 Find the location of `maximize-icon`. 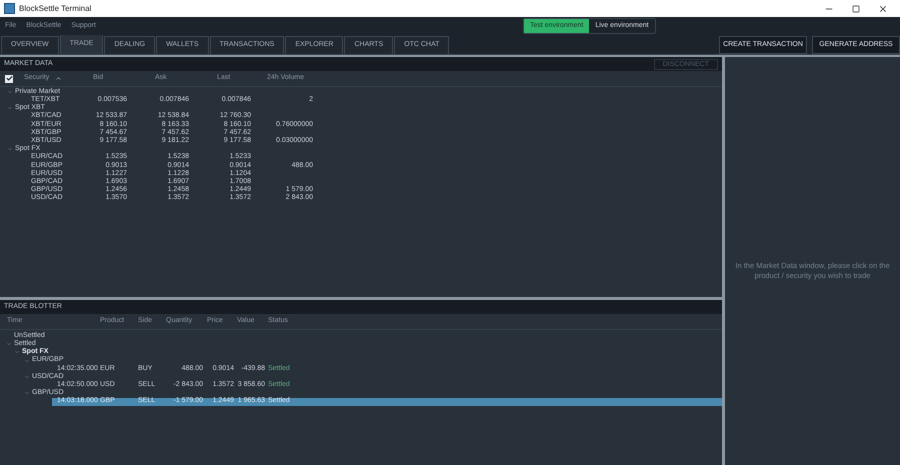

maximize-icon is located at coordinates (856, 8).